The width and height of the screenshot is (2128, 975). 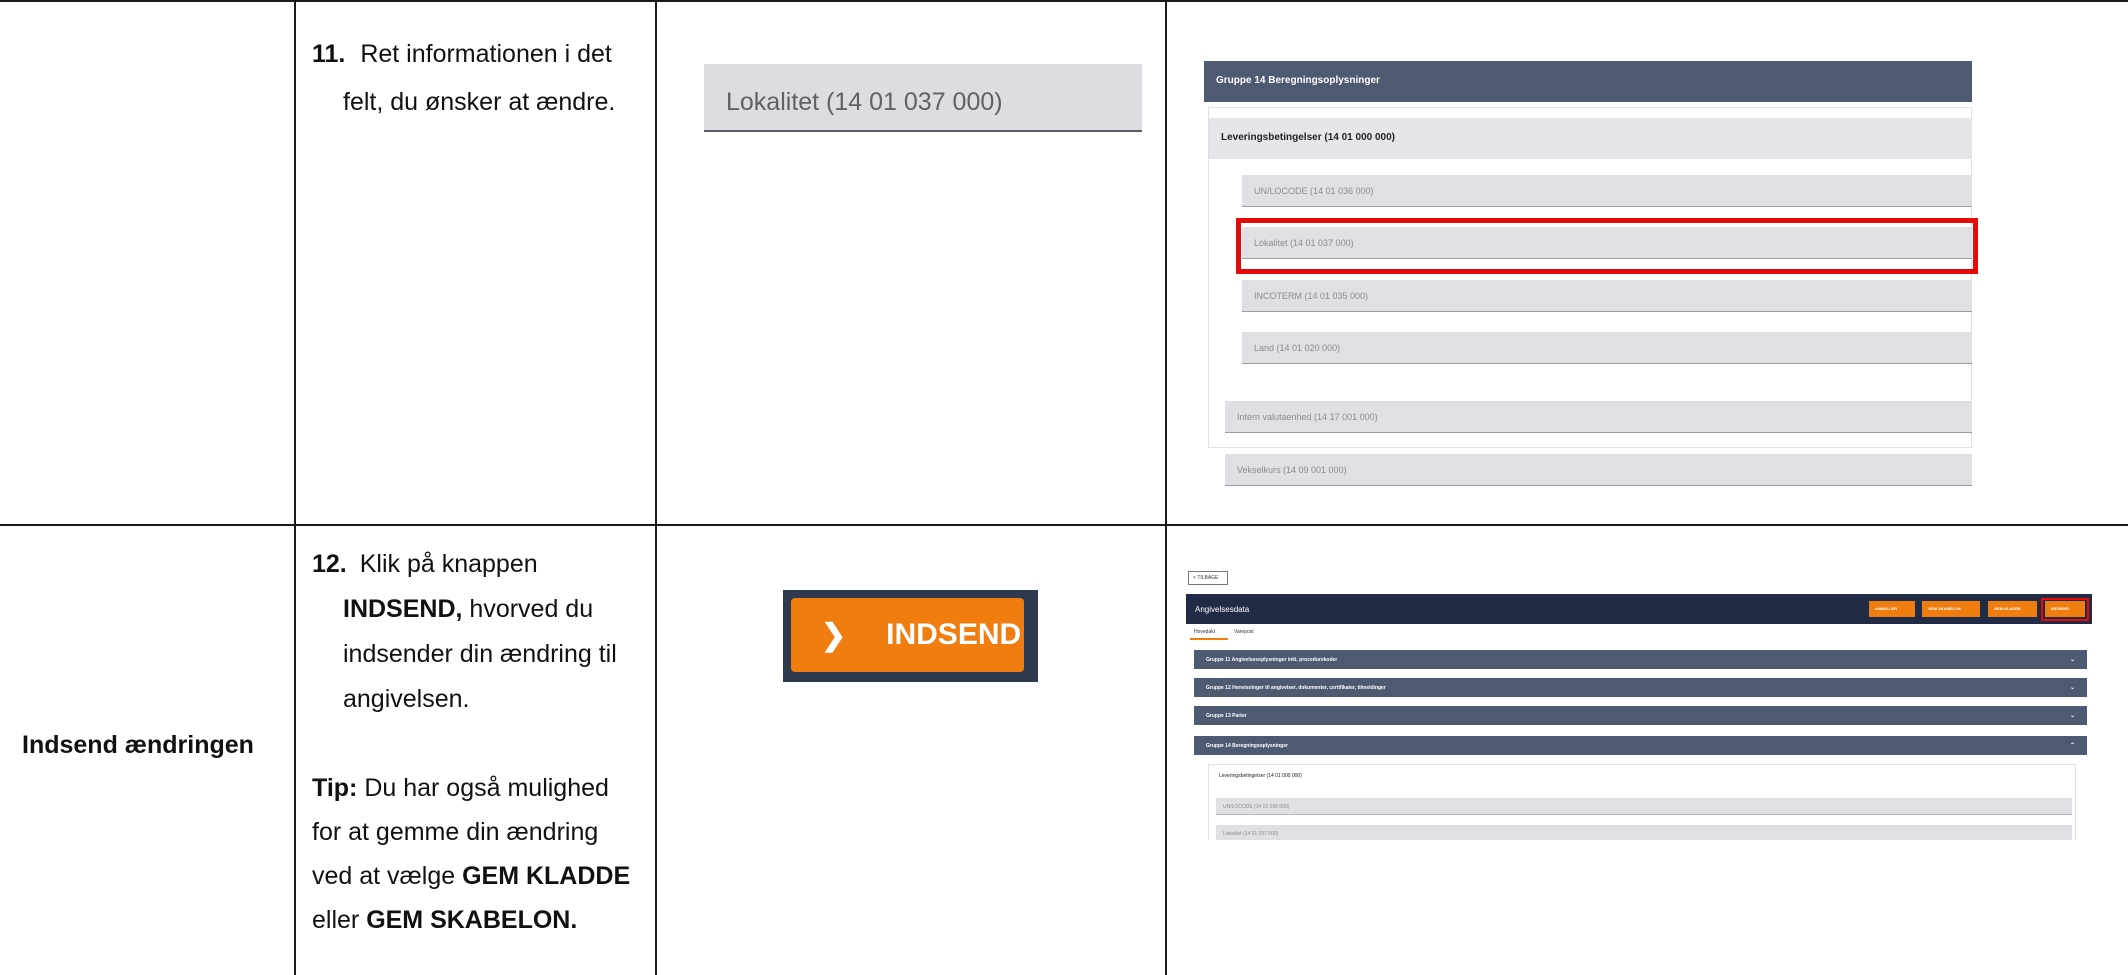 What do you see at coordinates (1607, 296) in the screenshot?
I see `incoterm-field: INCOTERM (14 01 035 000)` at bounding box center [1607, 296].